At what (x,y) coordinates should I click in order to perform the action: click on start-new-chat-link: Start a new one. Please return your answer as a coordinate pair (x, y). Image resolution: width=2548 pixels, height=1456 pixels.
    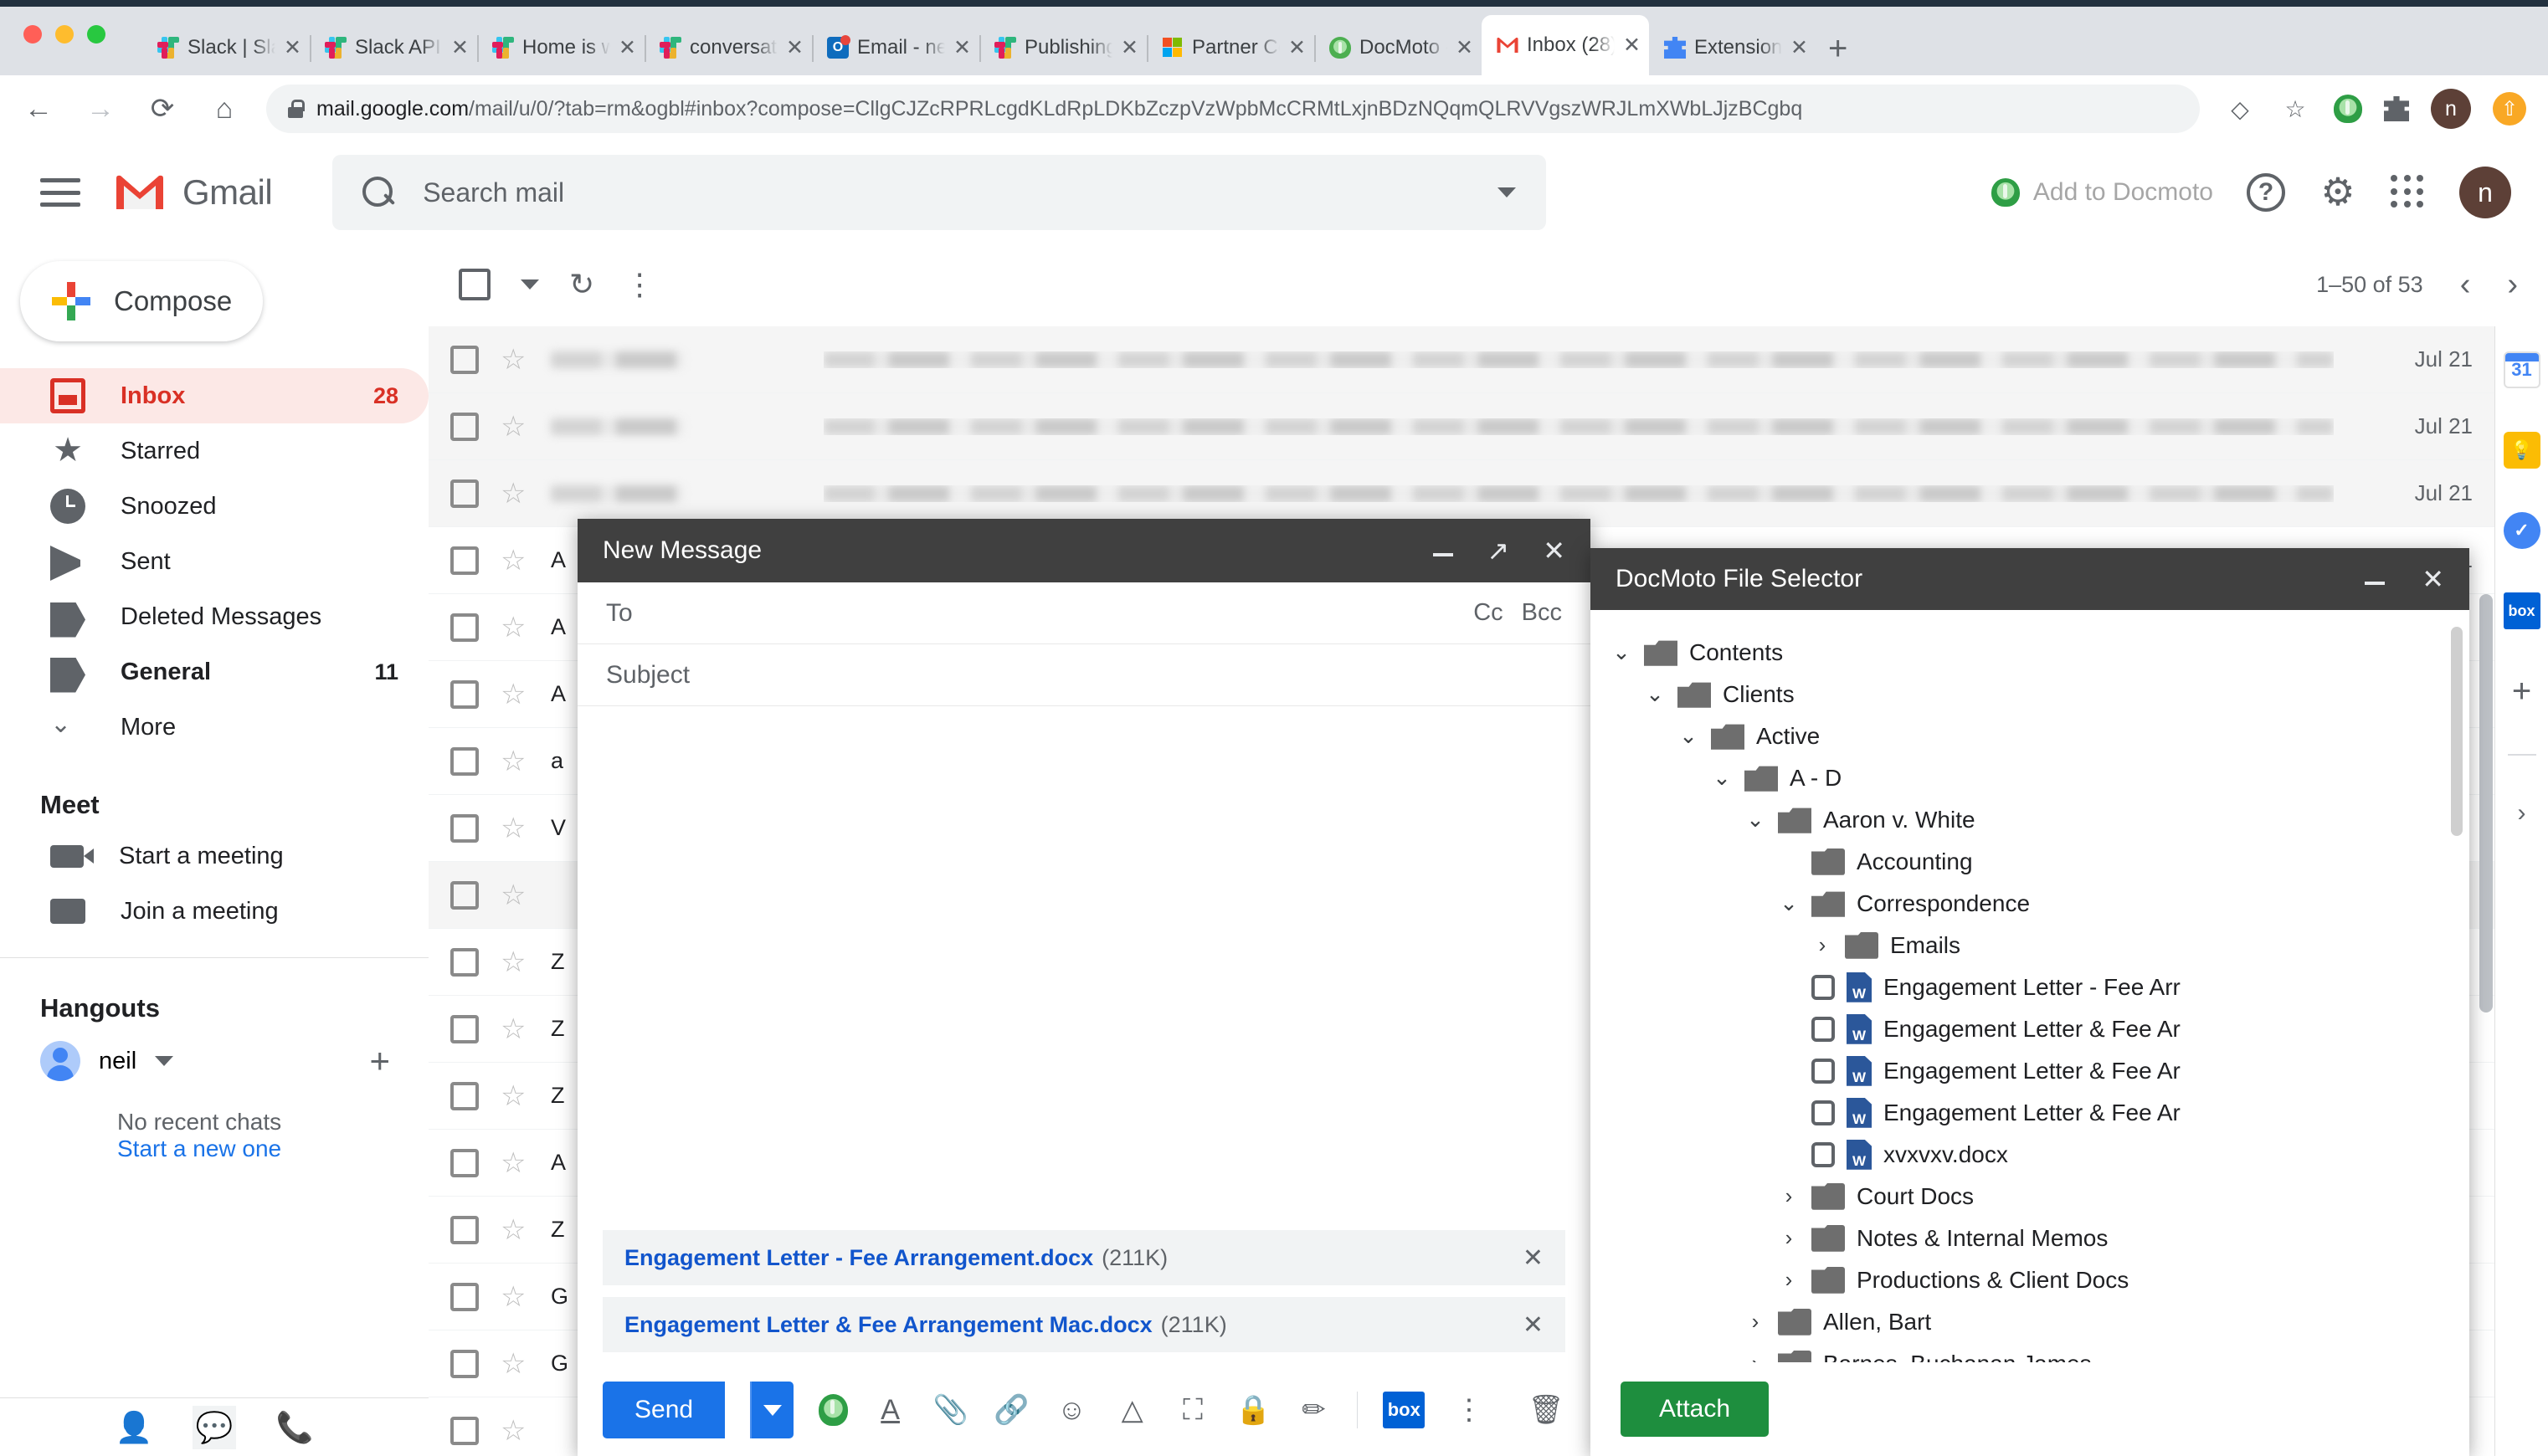
    Looking at the image, I should click on (273, 1149).